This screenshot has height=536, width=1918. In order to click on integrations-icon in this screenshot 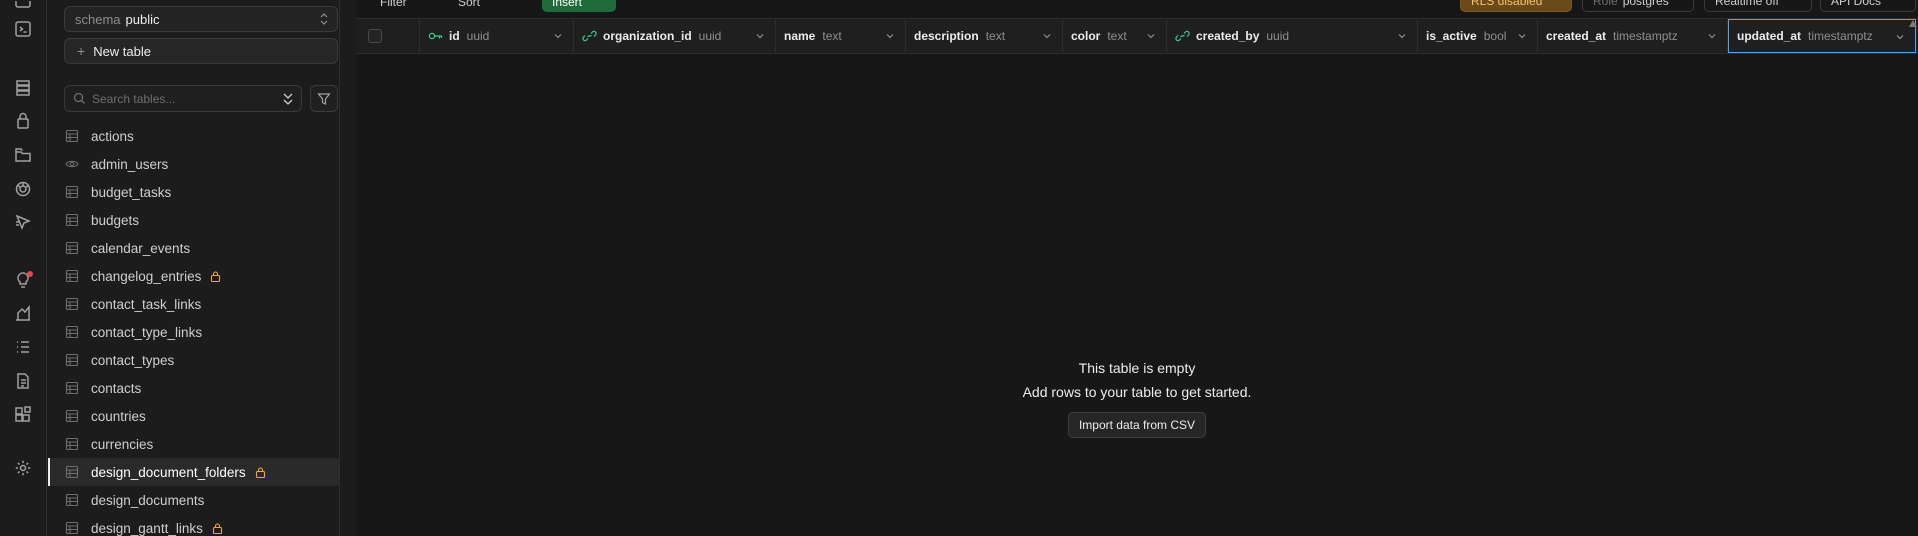, I will do `click(23, 415)`.